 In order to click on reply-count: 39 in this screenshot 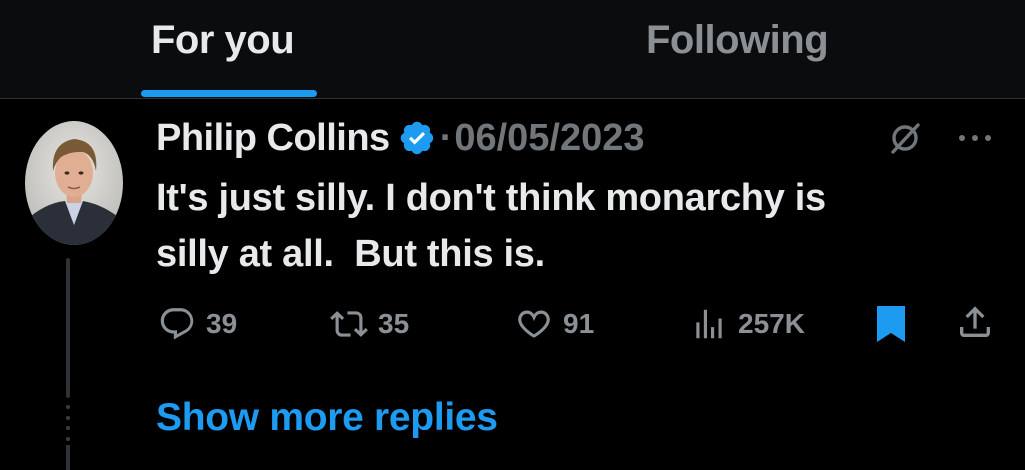, I will do `click(222, 323)`.